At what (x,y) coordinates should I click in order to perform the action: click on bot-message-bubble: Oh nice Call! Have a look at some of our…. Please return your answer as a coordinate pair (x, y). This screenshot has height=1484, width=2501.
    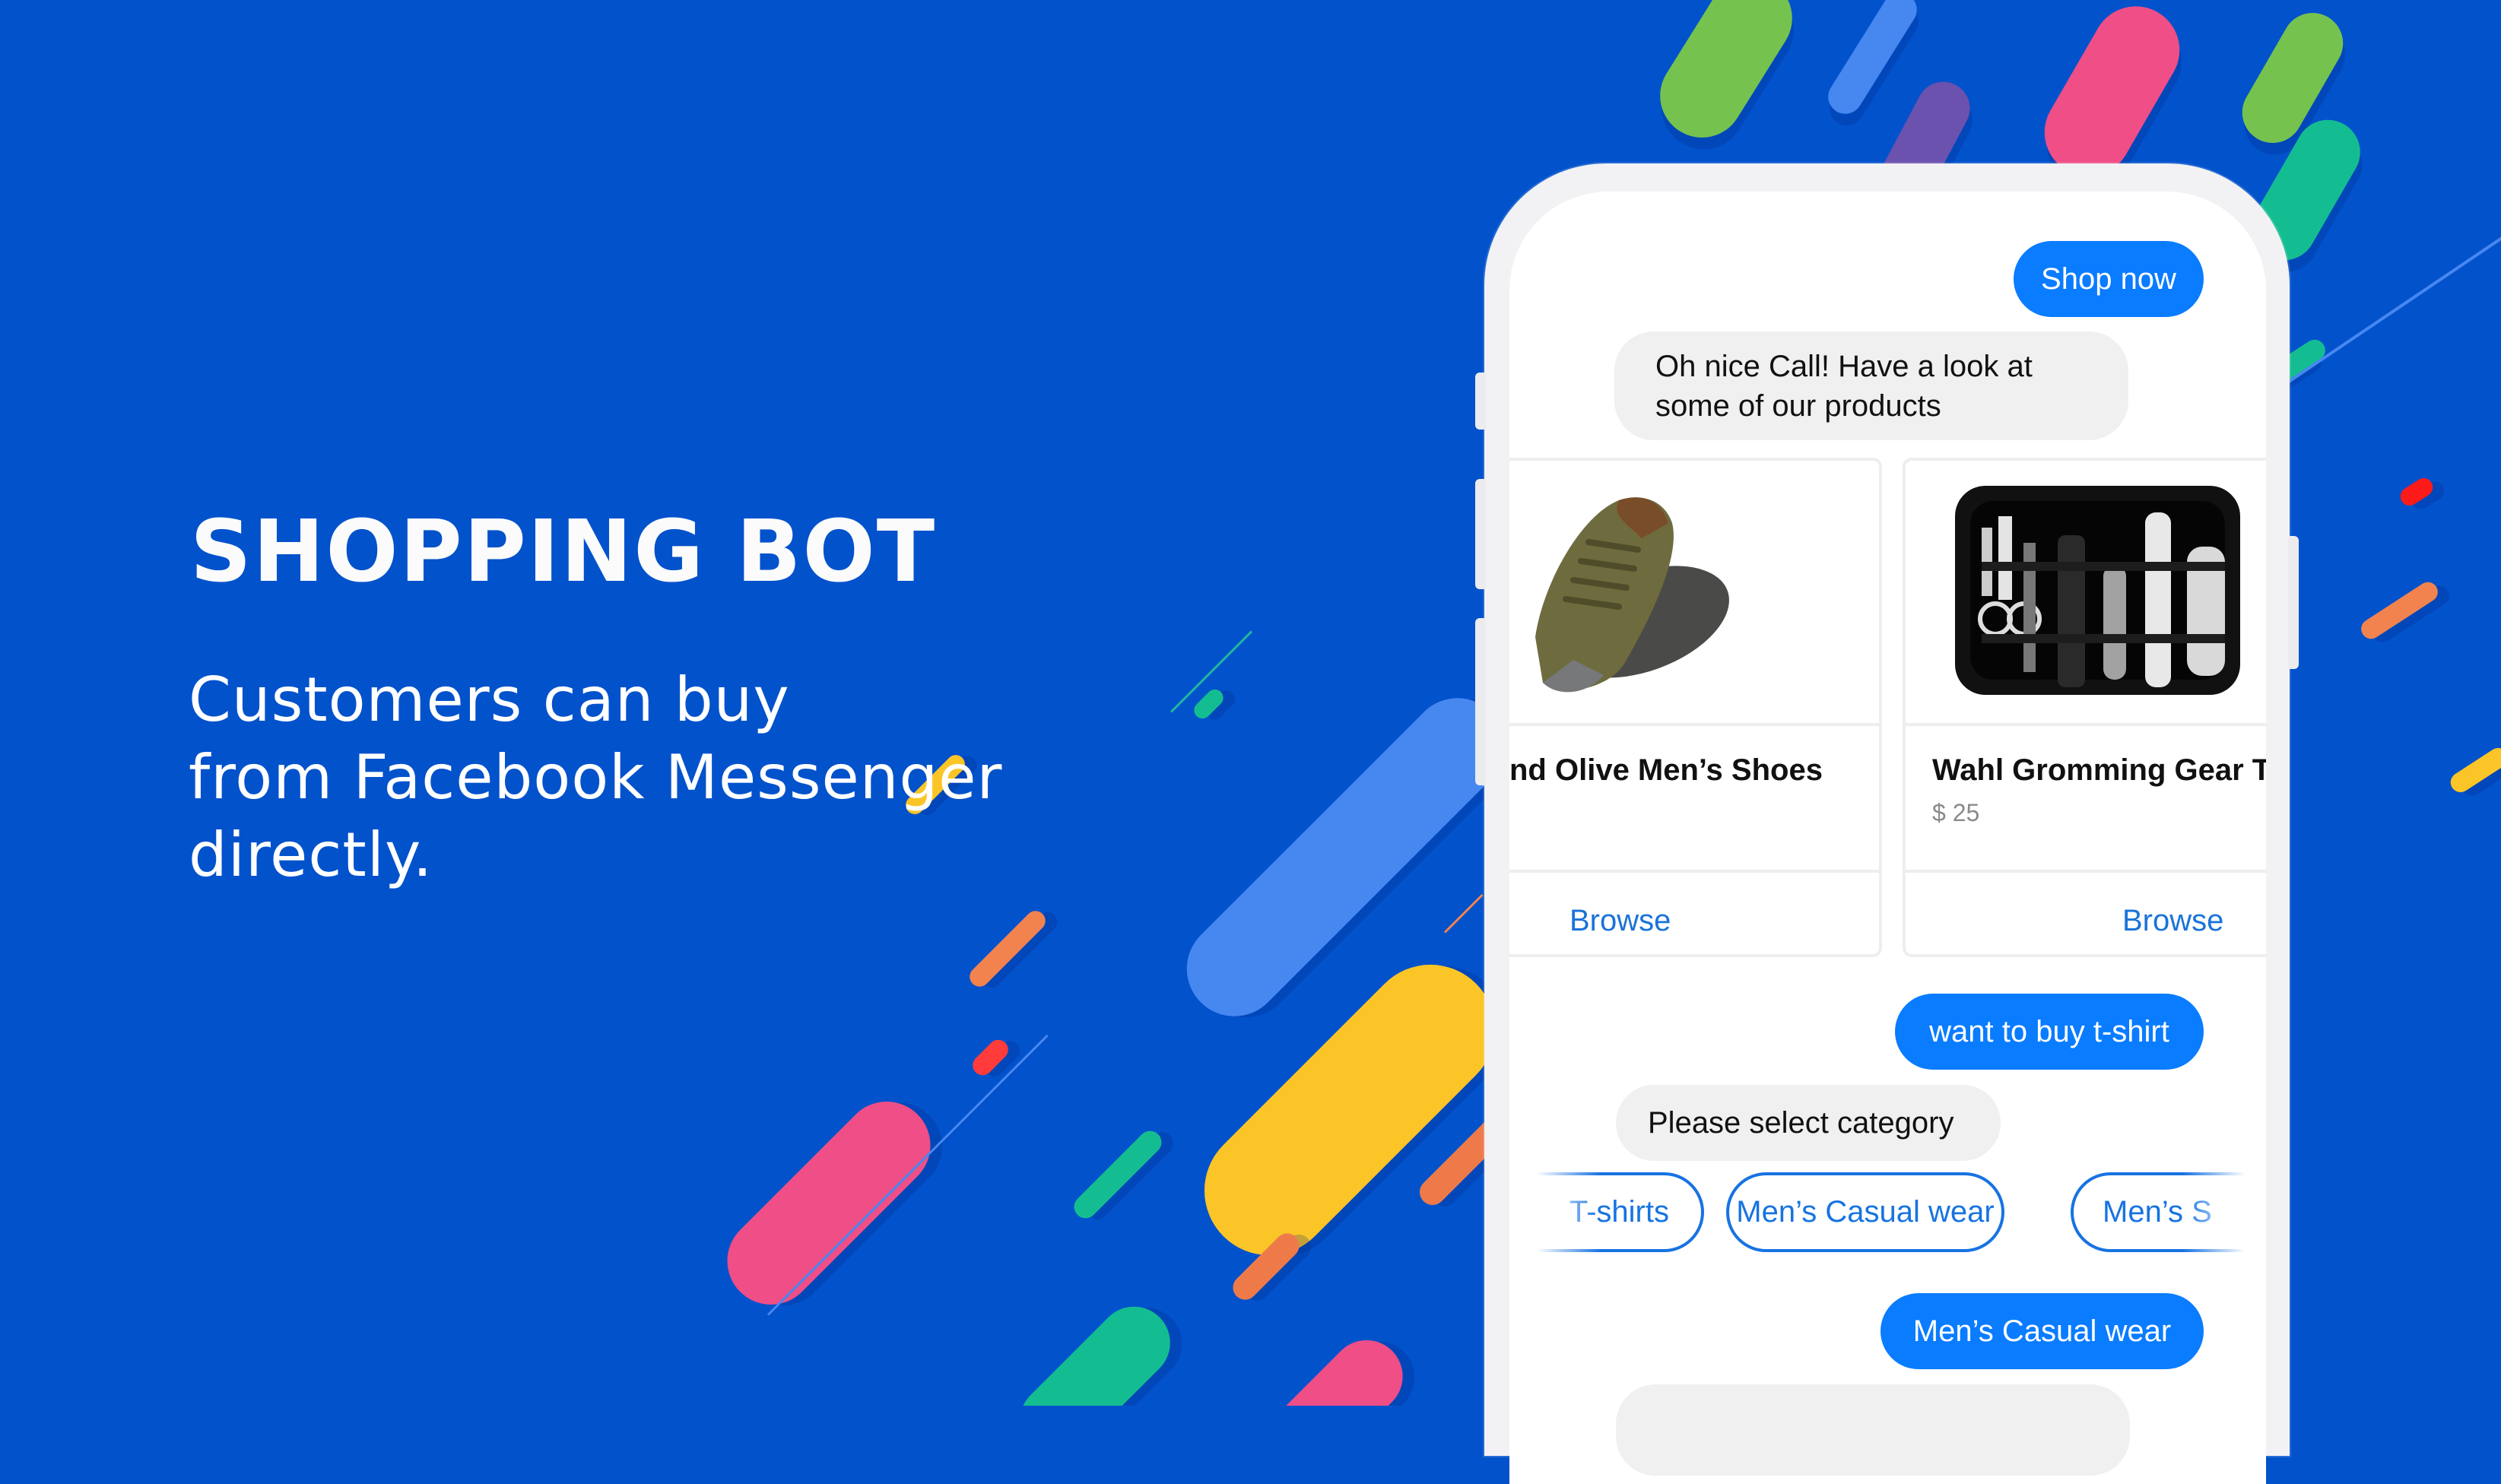
    Looking at the image, I should click on (1871, 385).